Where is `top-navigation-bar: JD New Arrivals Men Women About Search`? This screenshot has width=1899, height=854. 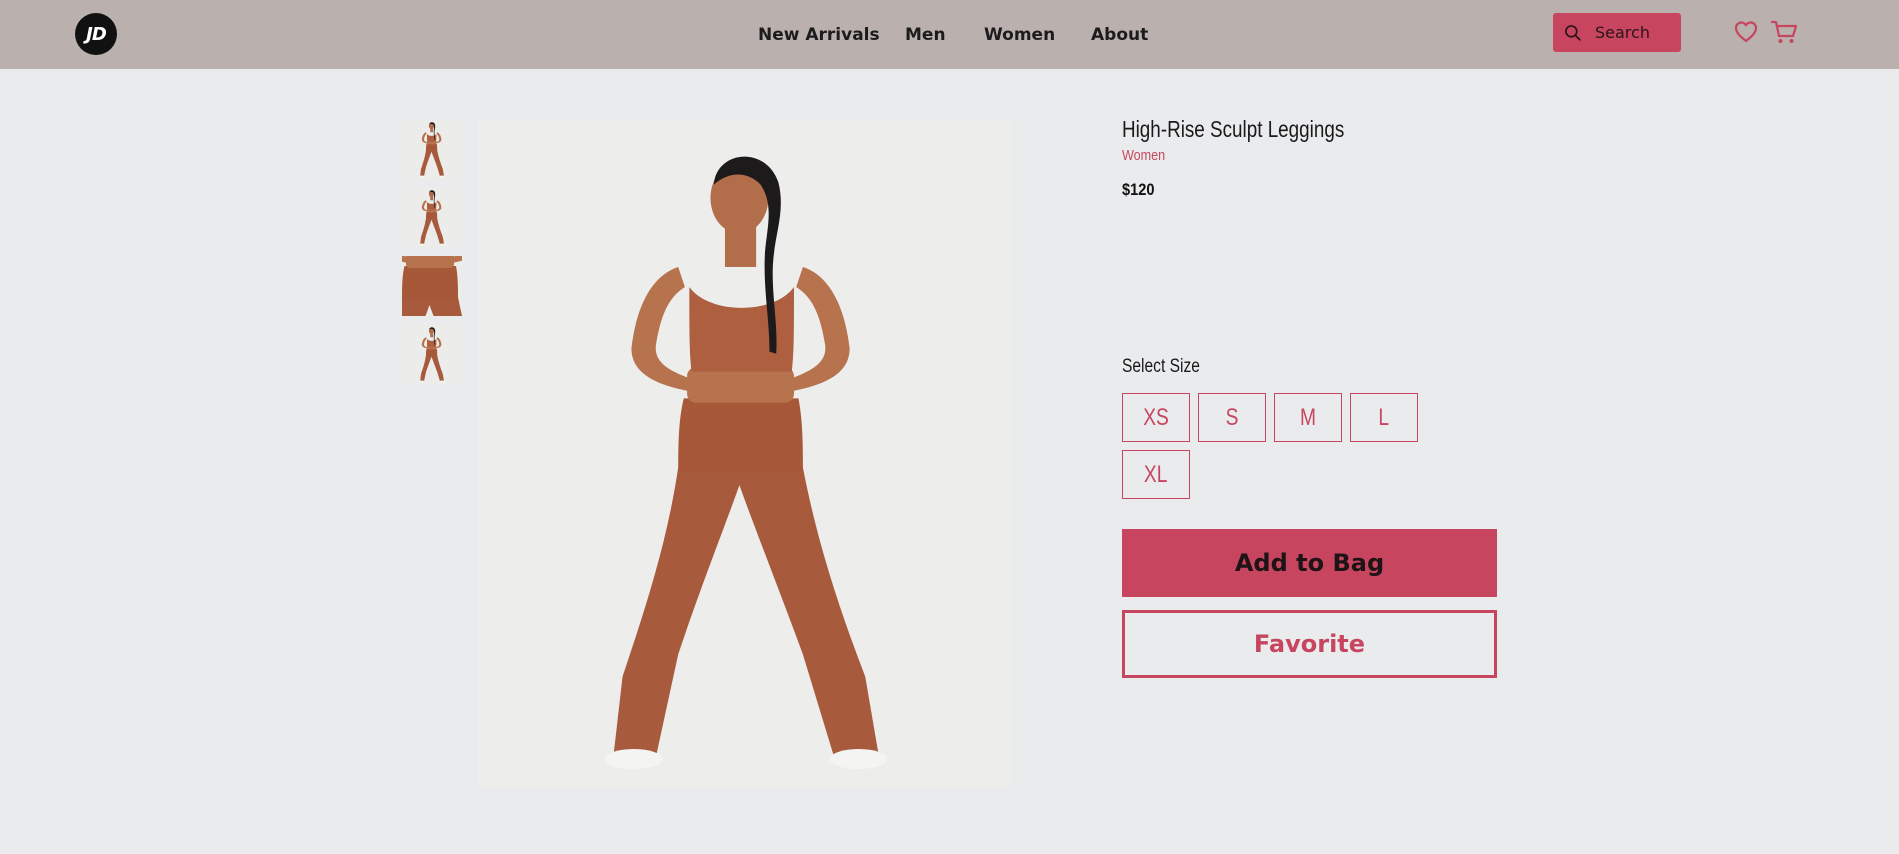
top-navigation-bar: JD New Arrivals Men Women About Search is located at coordinates (949, 34).